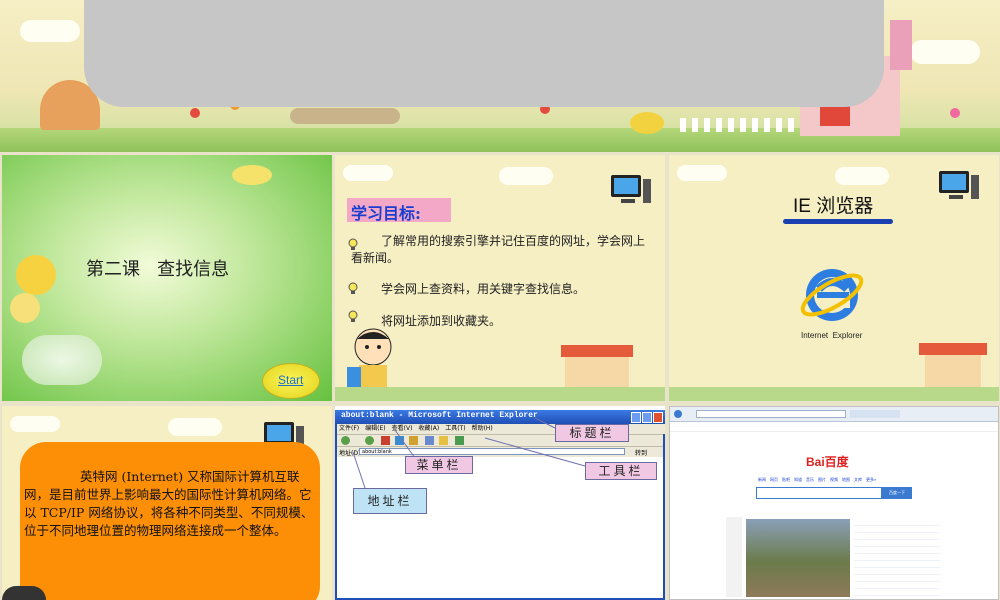  I want to click on start-button-label: Start, so click(291, 380).